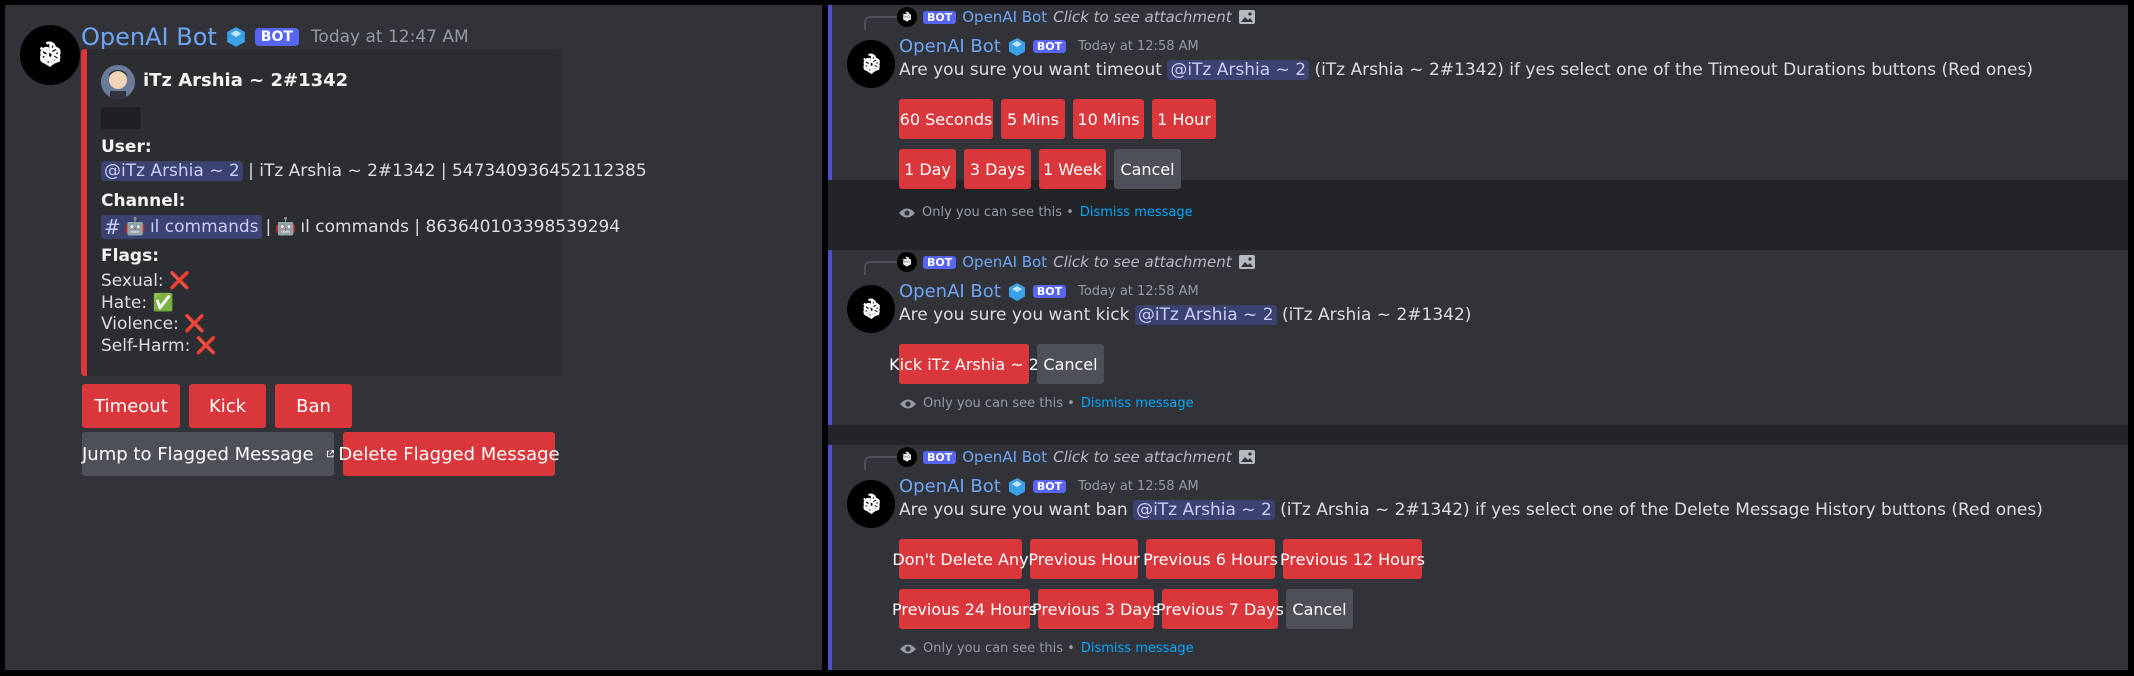  I want to click on channel-hash-icon: #, so click(112, 227).